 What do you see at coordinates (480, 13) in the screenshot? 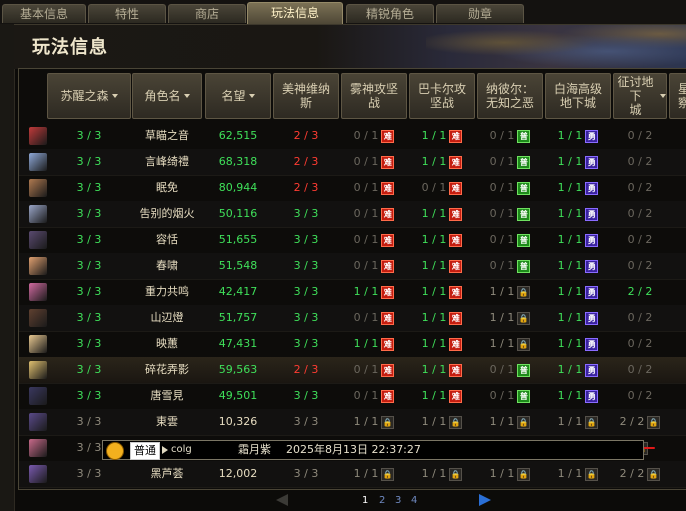
I see `tab-5: 勋章` at bounding box center [480, 13].